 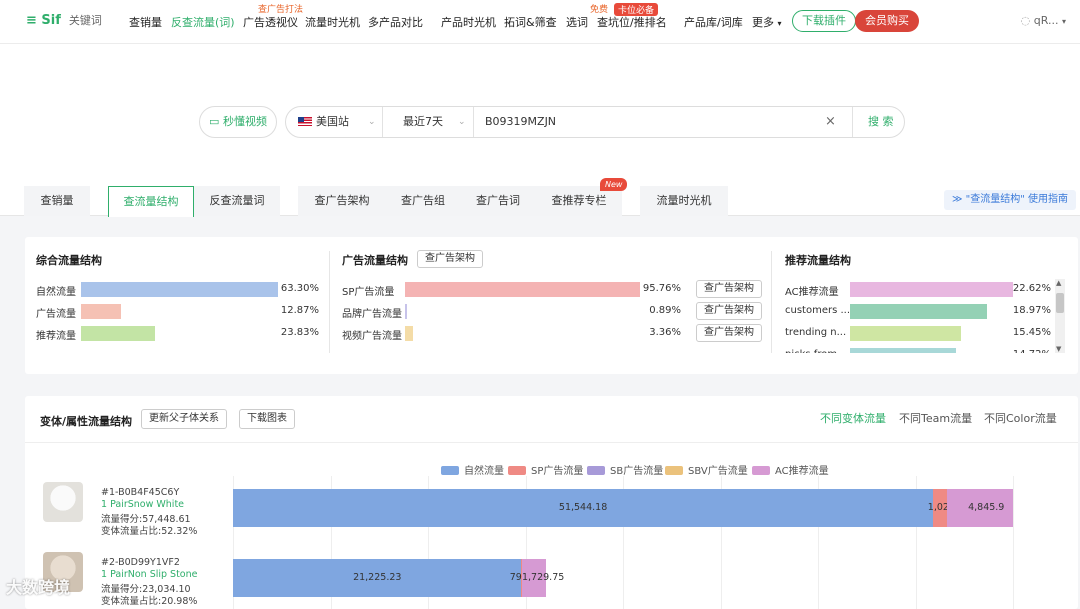 I want to click on update-variant-relation-button: 更新父子体关系, so click(x=184, y=419).